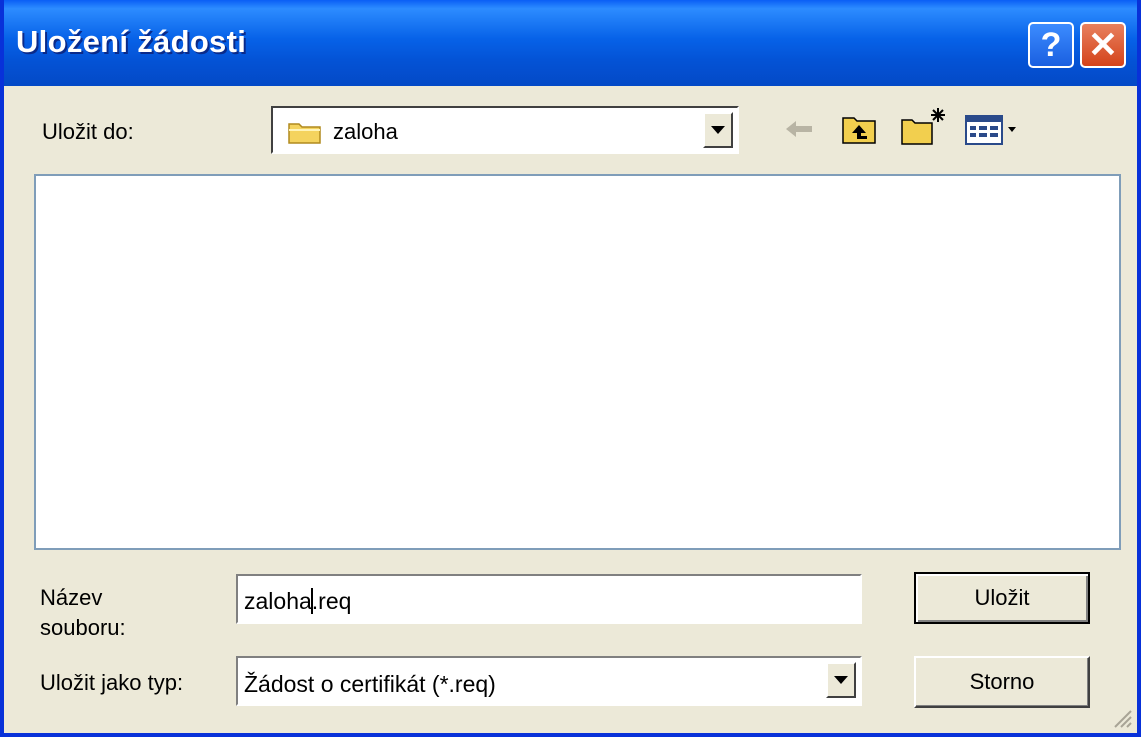 This screenshot has width=1141, height=737. Describe the element at coordinates (505, 130) in the screenshot. I see `save-in-dropdown: zaloha` at that location.